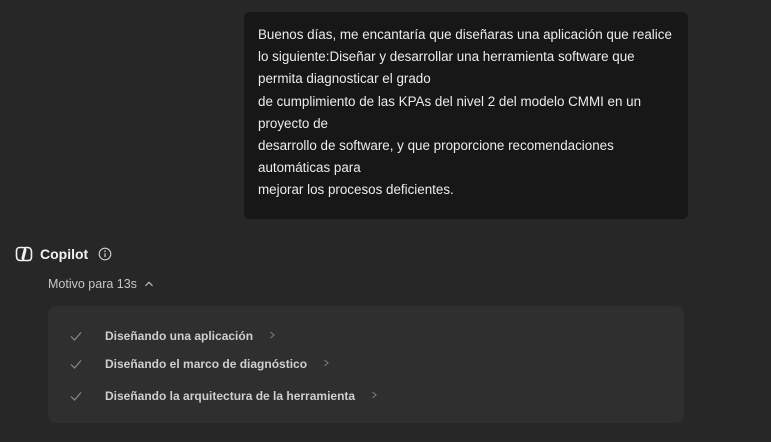 This screenshot has height=442, width=771. Describe the element at coordinates (24, 254) in the screenshot. I see `copilot-logo-icon` at that location.